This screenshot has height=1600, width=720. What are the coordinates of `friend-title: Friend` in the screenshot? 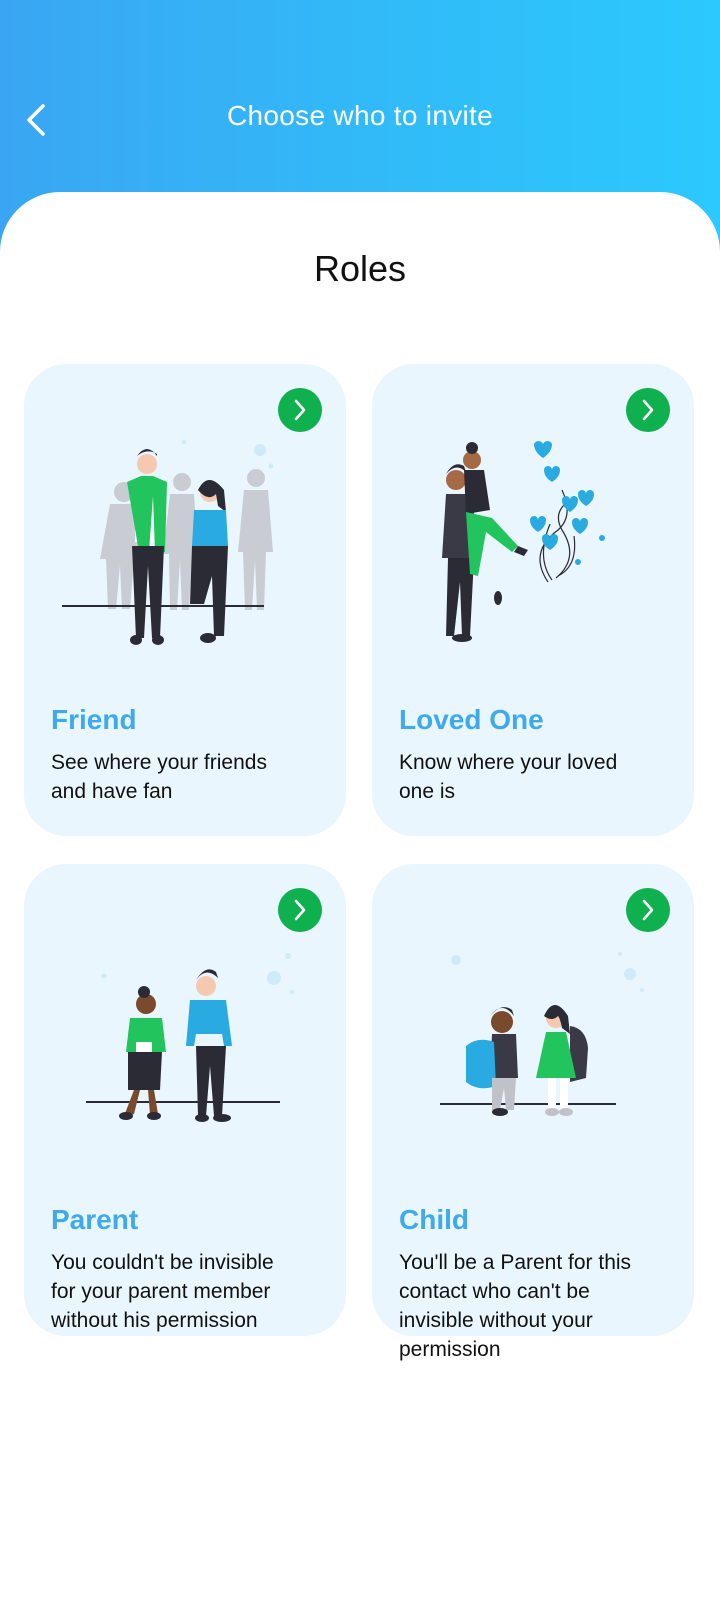 It's located at (94, 719).